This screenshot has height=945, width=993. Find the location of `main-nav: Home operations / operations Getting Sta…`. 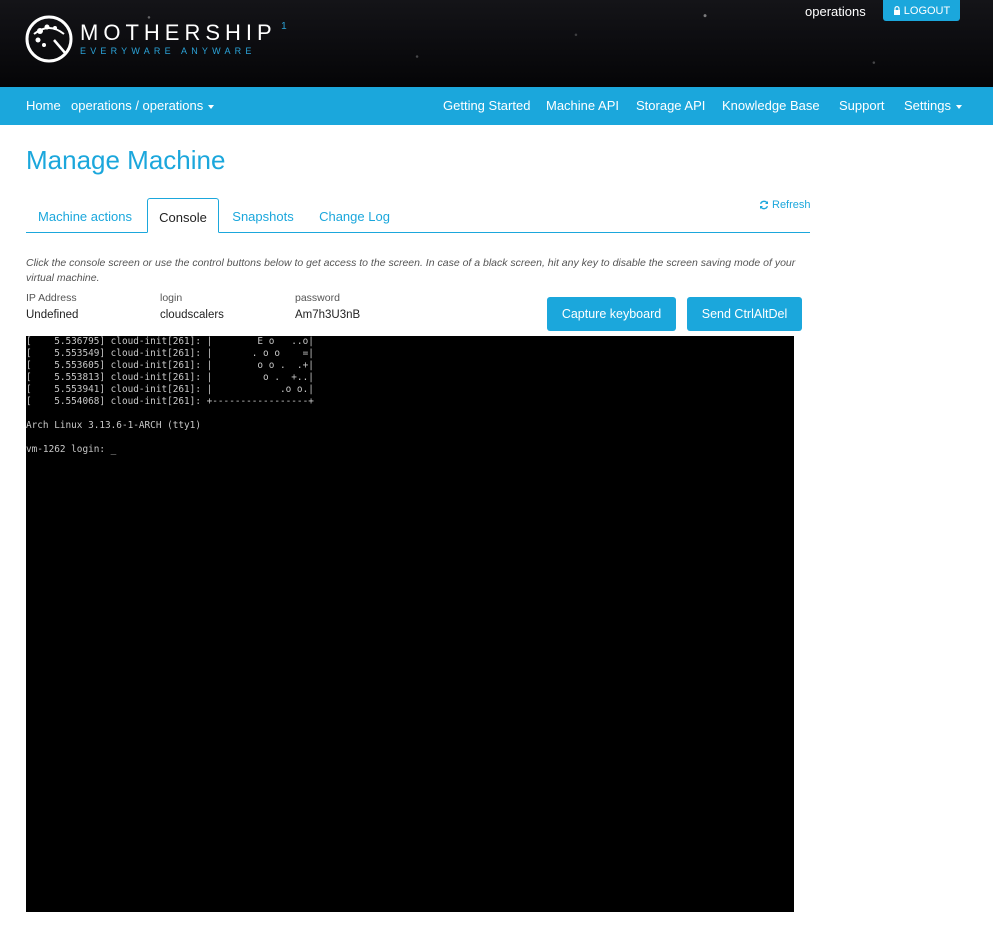

main-nav: Home operations / operations Getting Sta… is located at coordinates (496, 106).